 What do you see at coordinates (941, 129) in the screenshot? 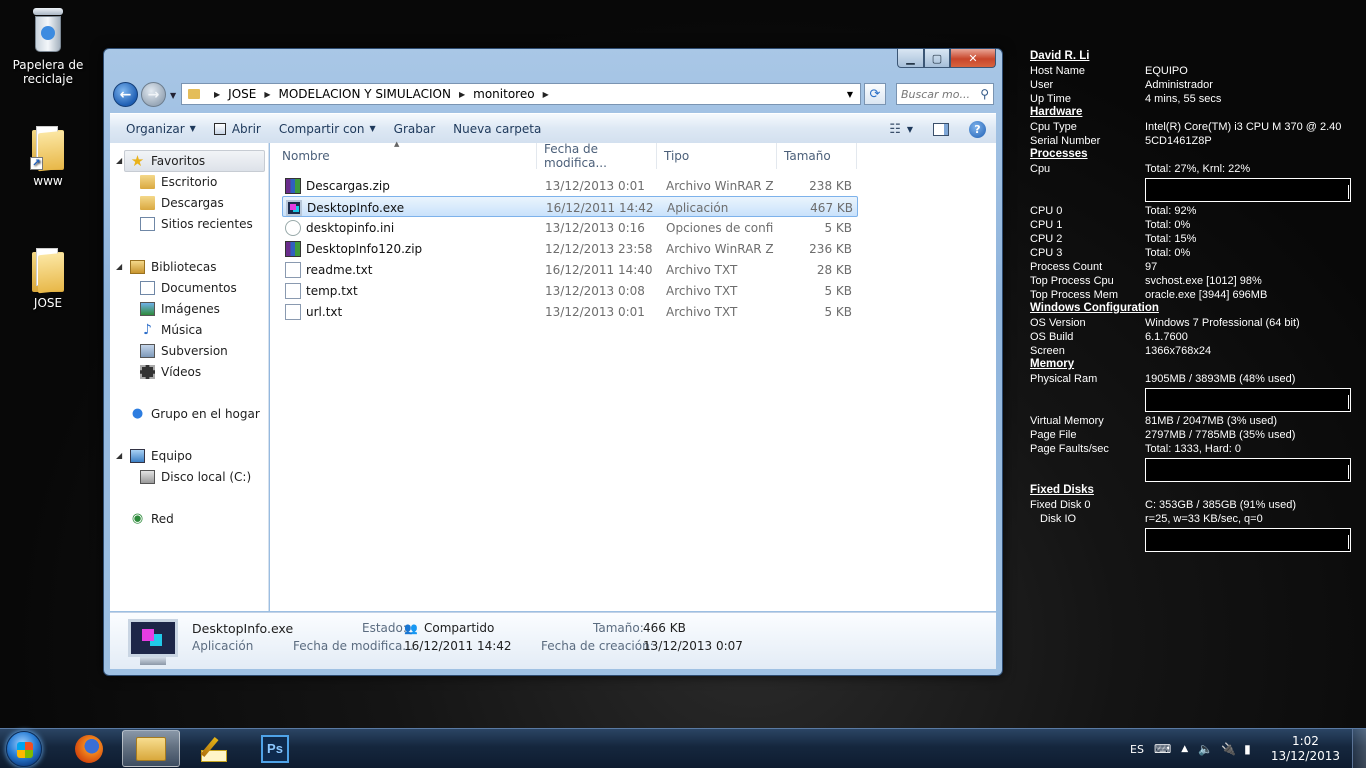
I see `preview-pane-icon` at bounding box center [941, 129].